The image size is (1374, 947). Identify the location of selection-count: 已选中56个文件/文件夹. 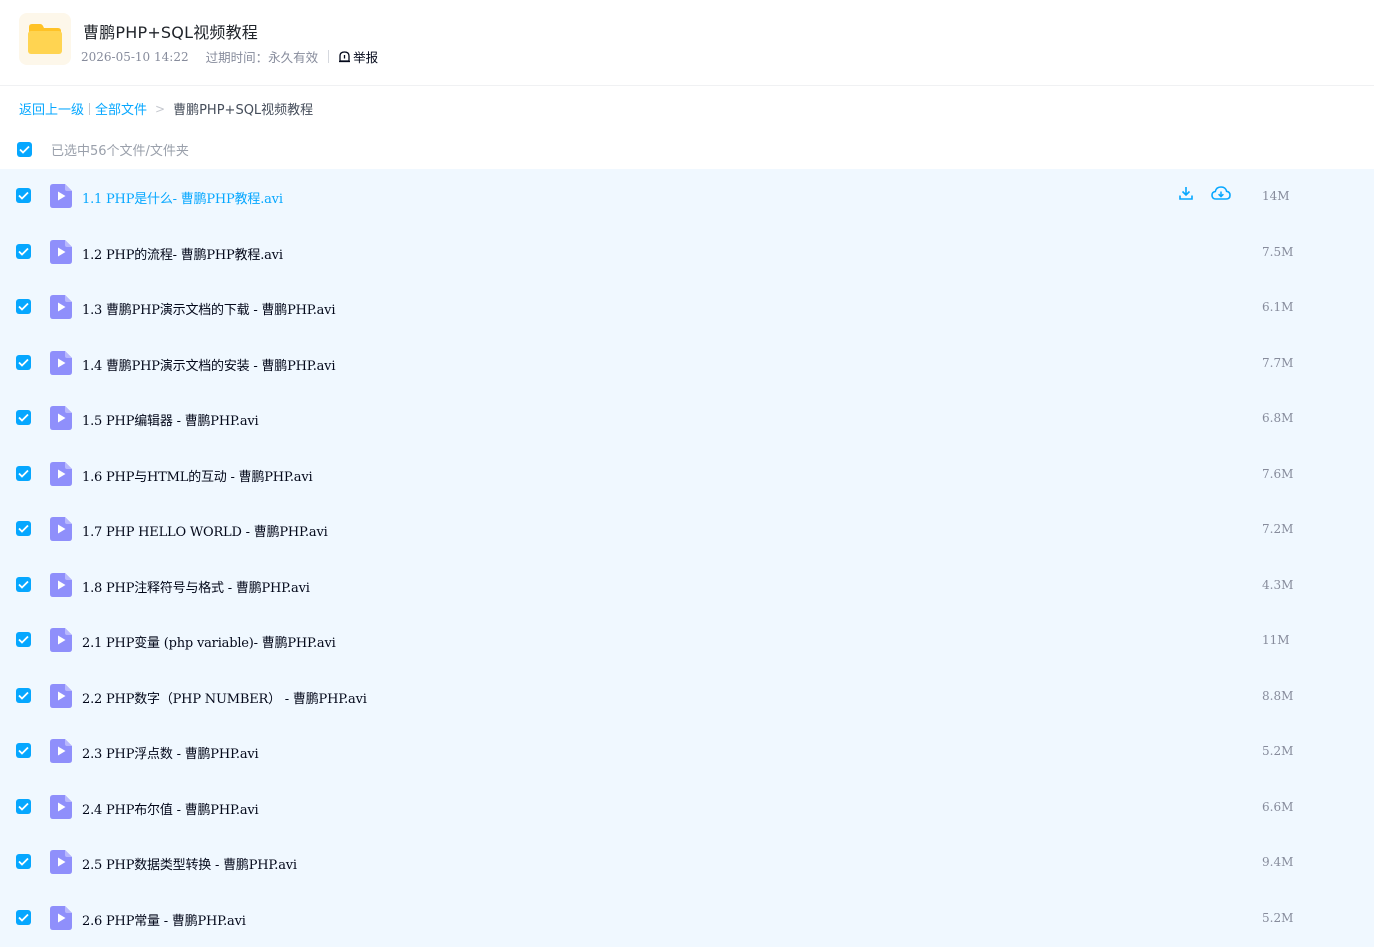
(120, 151).